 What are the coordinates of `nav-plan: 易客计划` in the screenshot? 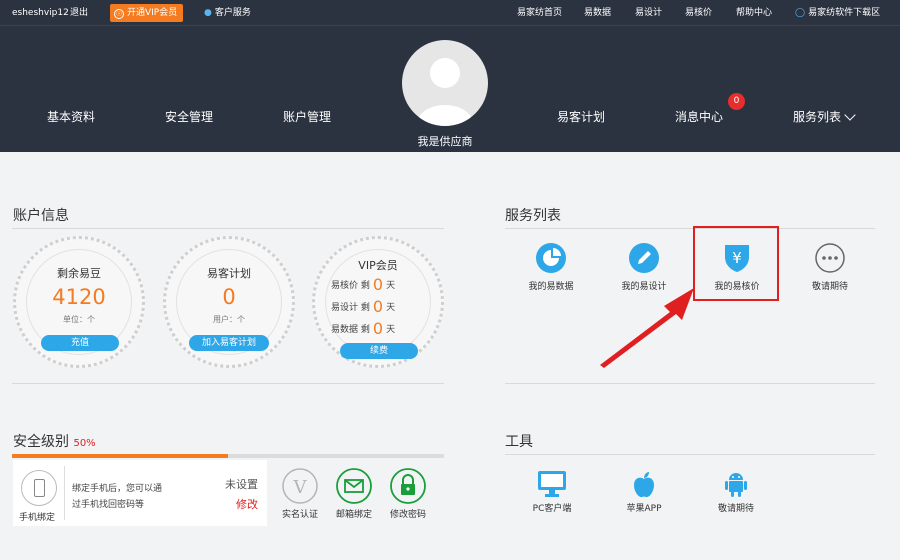 It's located at (581, 116).